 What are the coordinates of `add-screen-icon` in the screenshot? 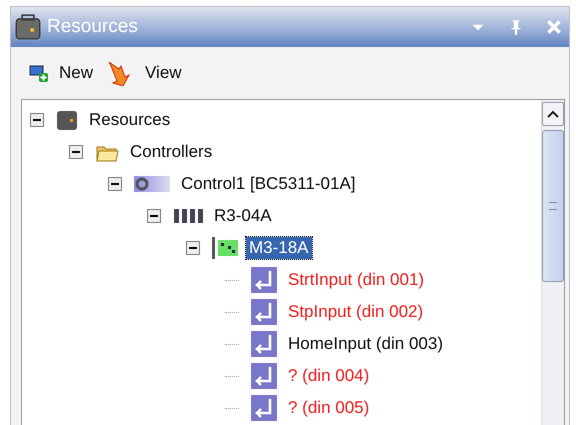 It's located at (39, 73).